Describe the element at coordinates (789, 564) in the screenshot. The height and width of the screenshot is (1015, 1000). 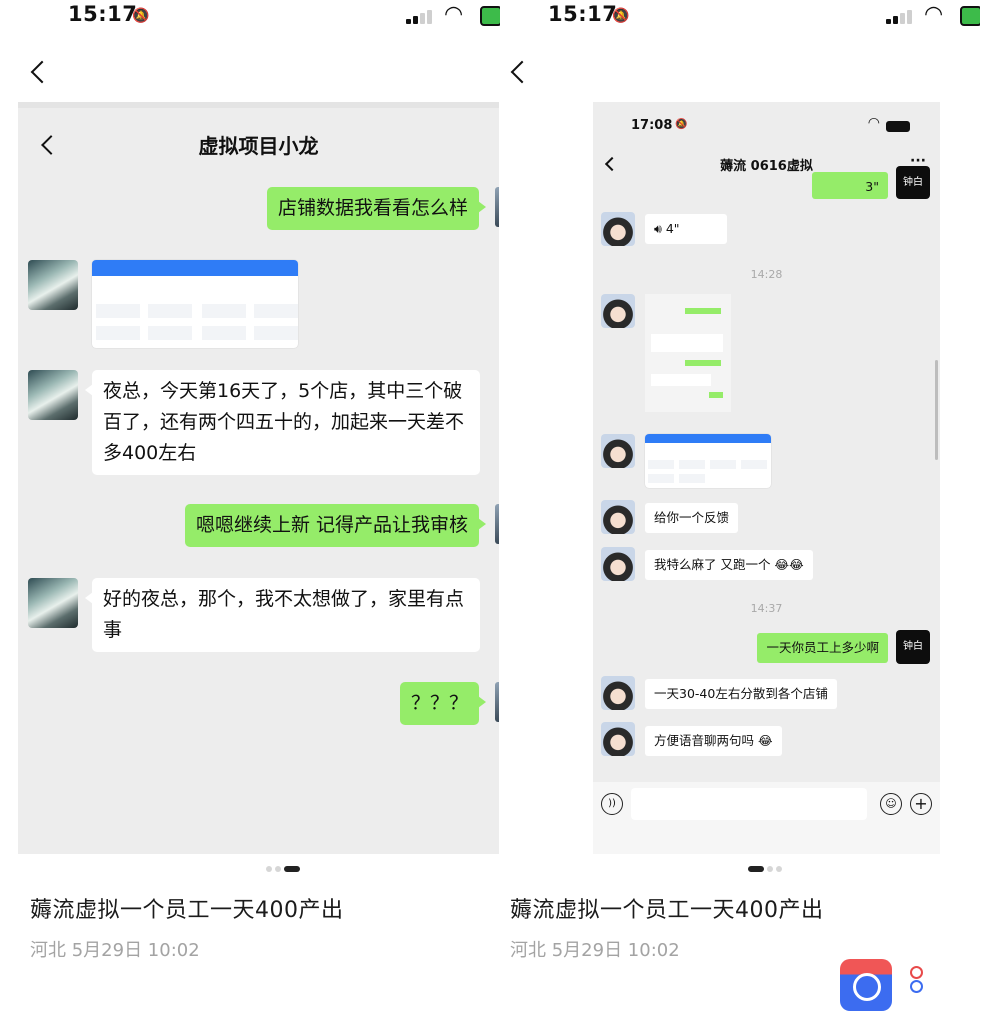
I see `laugh-emoji-icon: 😂😂` at that location.